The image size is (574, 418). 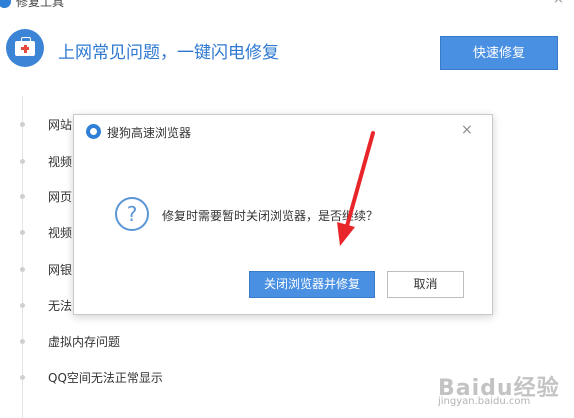 What do you see at coordinates (504, 392) in the screenshot?
I see `baidu-watermark: Baidu经验 jingyan.baidu.com` at bounding box center [504, 392].